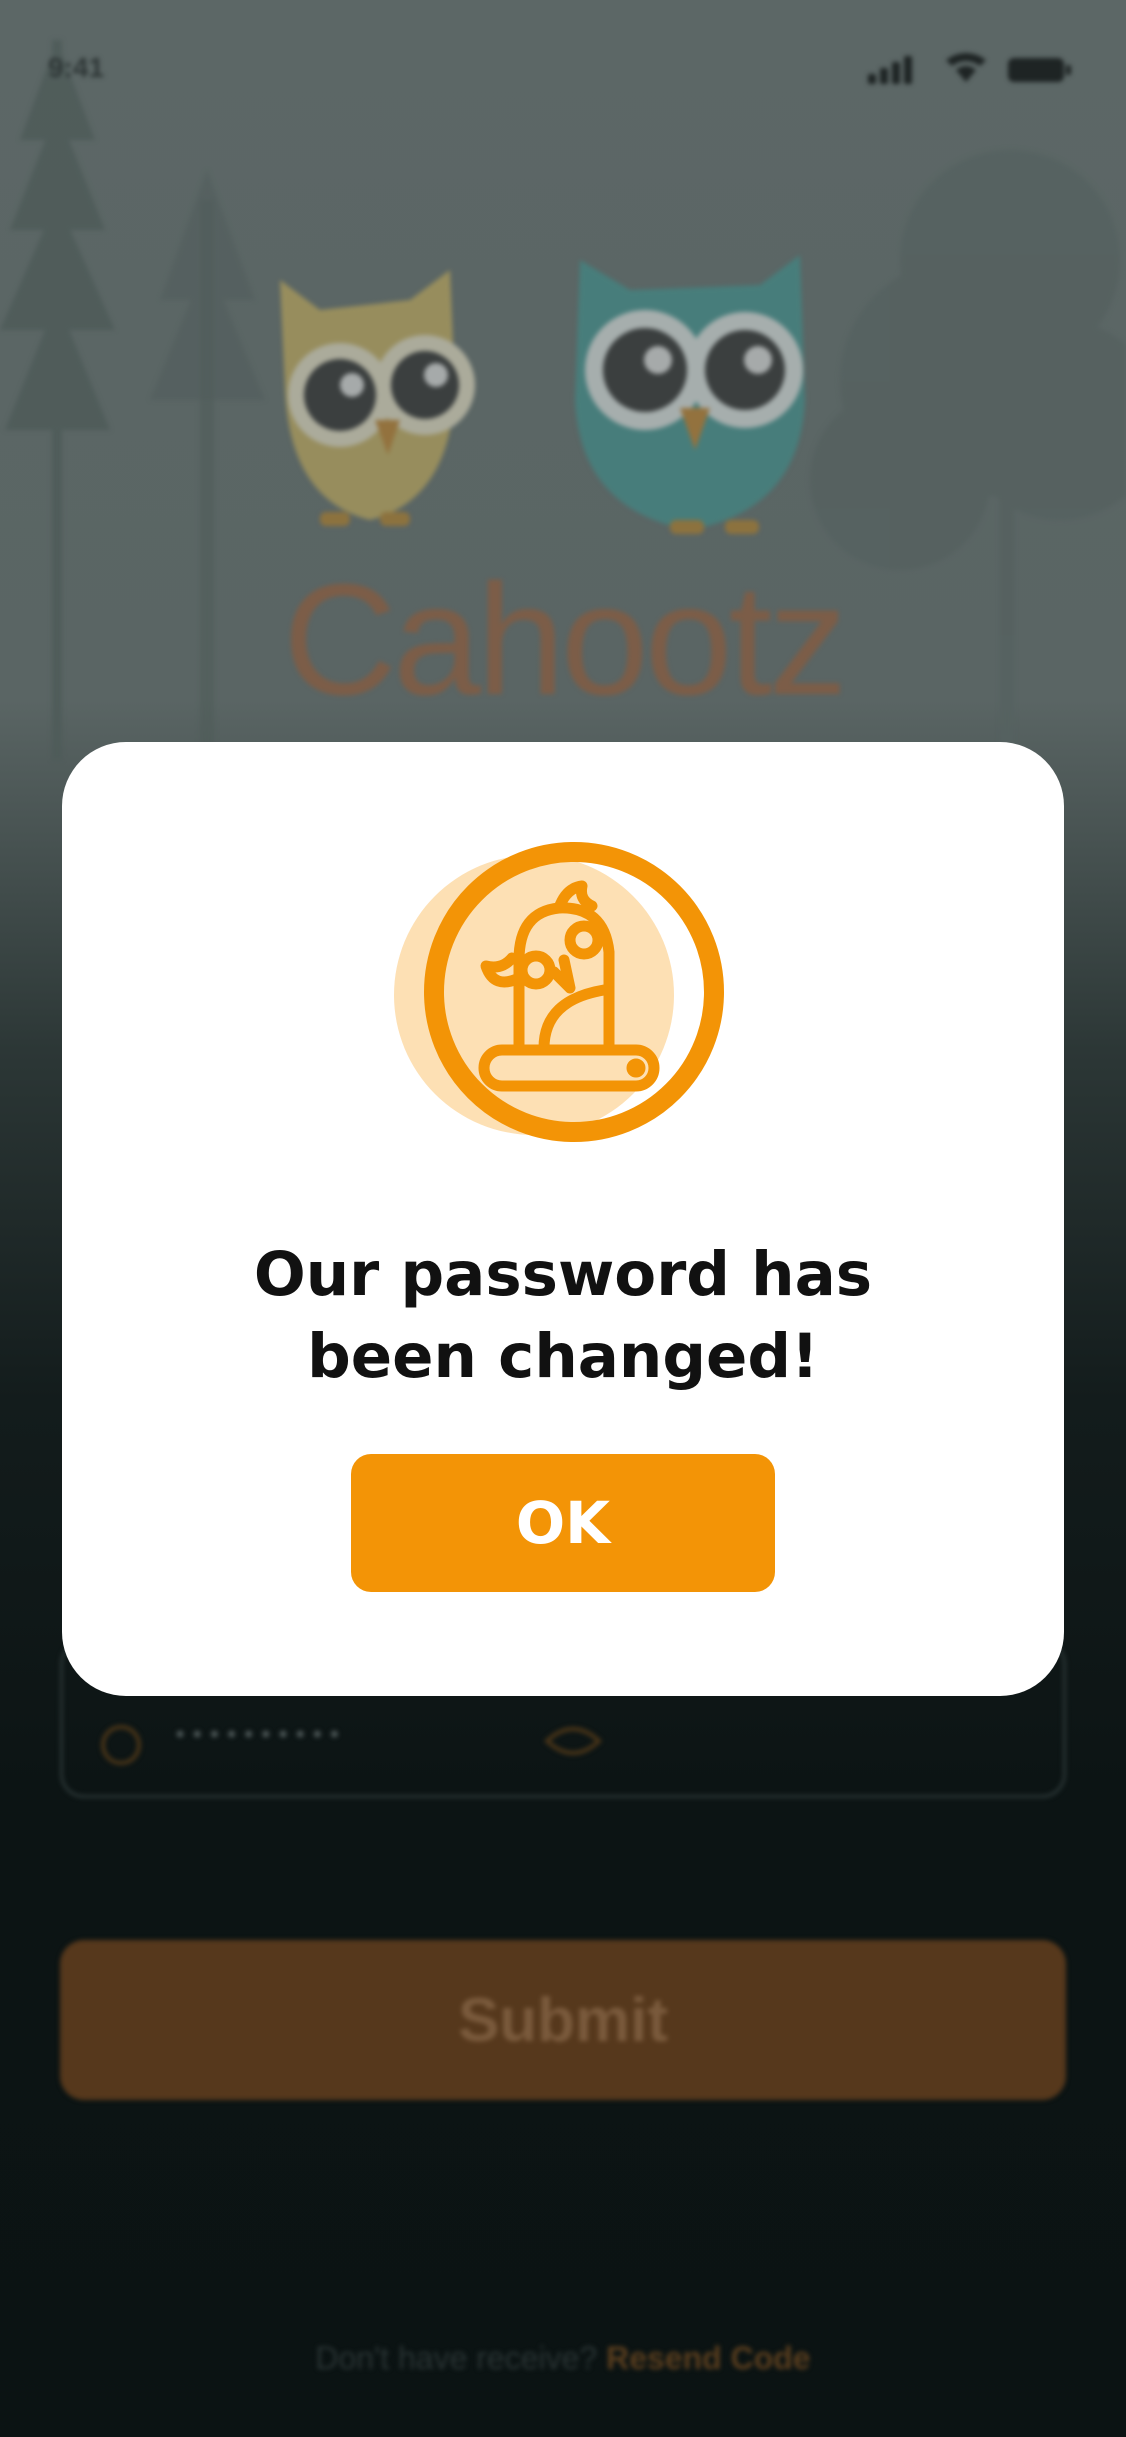 This screenshot has width=1126, height=2437. I want to click on status-icons, so click(973, 71).